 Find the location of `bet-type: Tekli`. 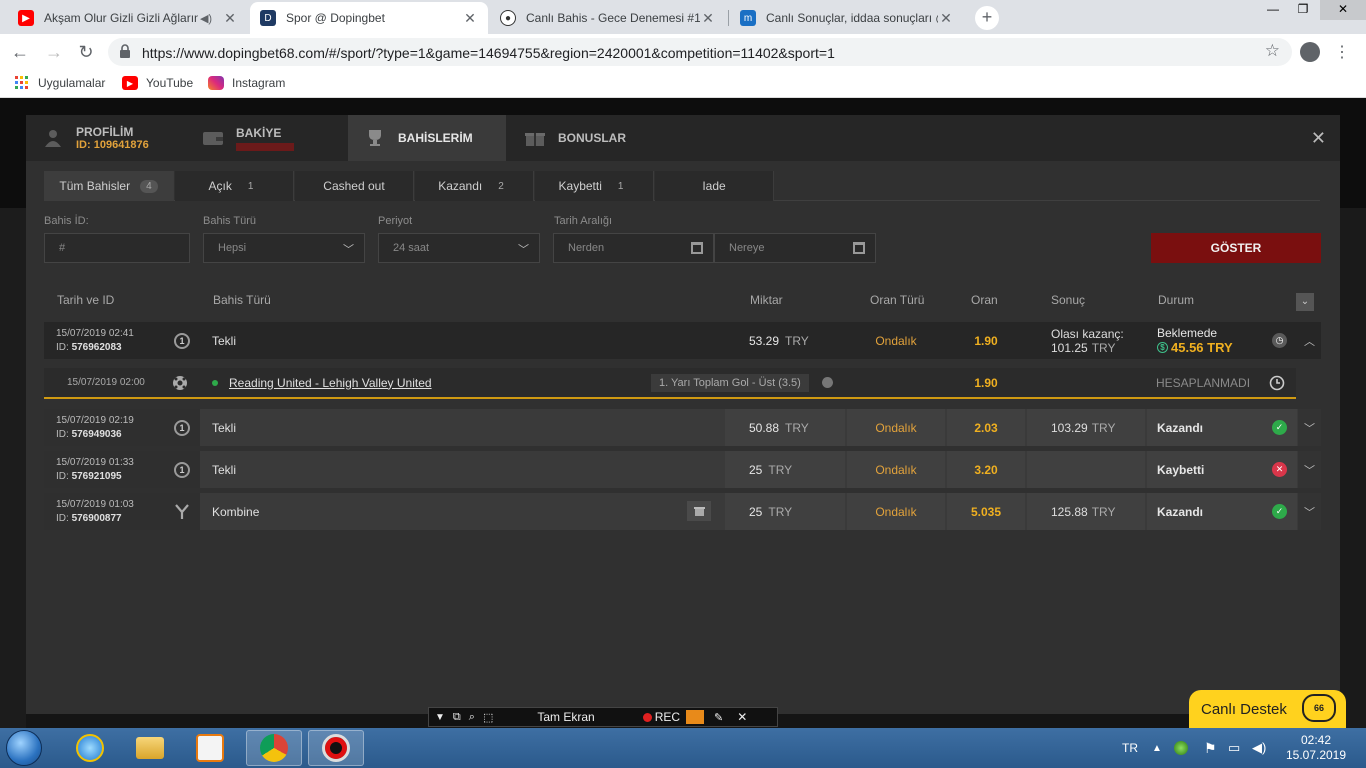

bet-type: Tekli is located at coordinates (224, 469).